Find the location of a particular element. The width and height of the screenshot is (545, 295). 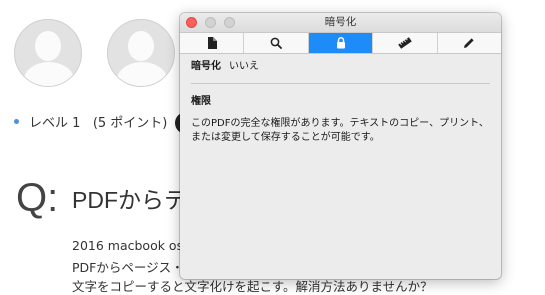

encryption-label: 暗号化 is located at coordinates (206, 66).